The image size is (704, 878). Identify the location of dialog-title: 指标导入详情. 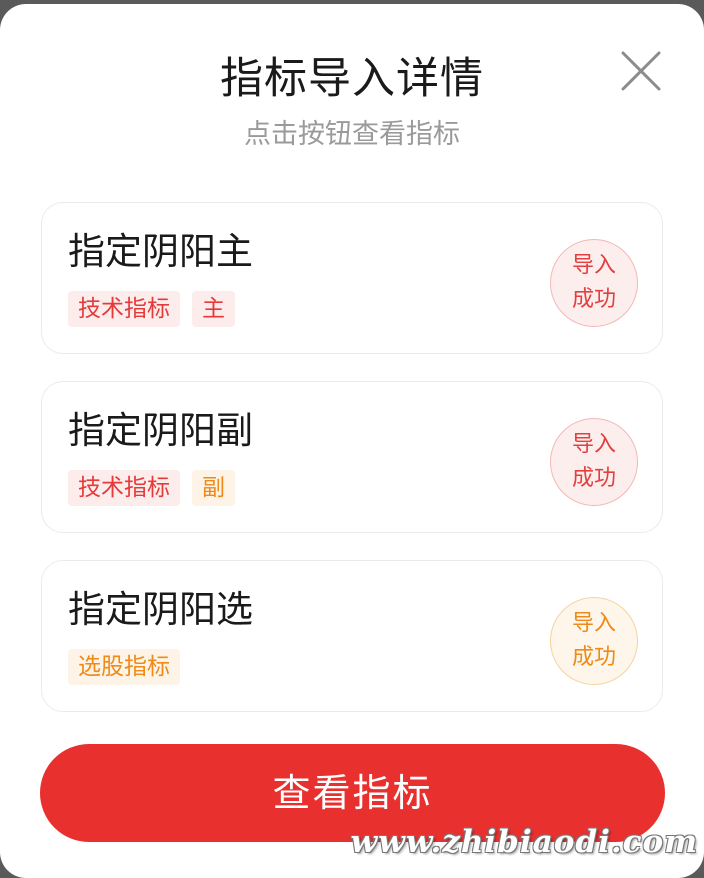
(352, 79).